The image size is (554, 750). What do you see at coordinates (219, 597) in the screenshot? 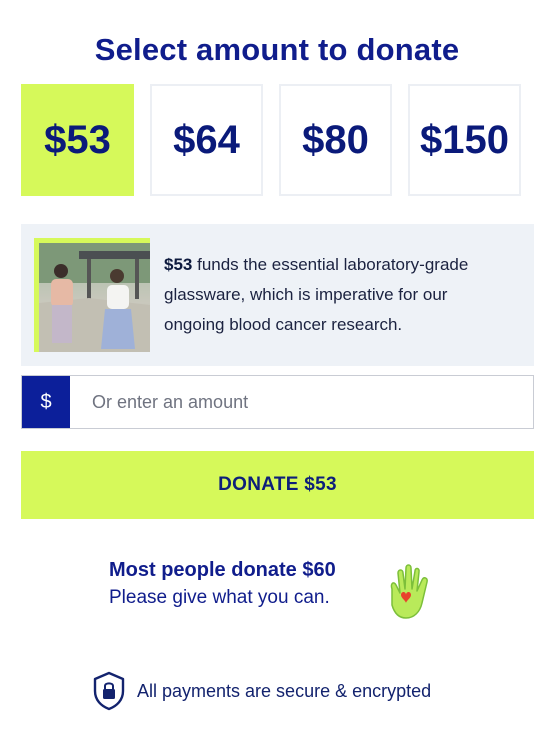
I see `give-what-you-can: Please give what you can.` at bounding box center [219, 597].